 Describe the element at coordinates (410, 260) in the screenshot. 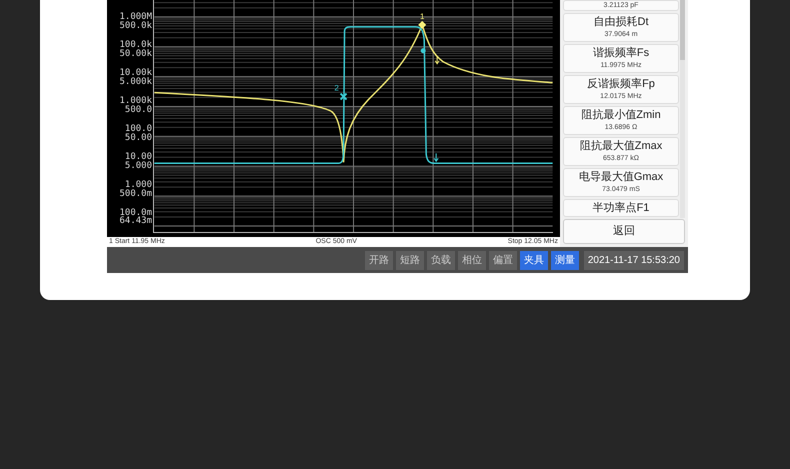

I see `toolbar-button: 短路` at that location.